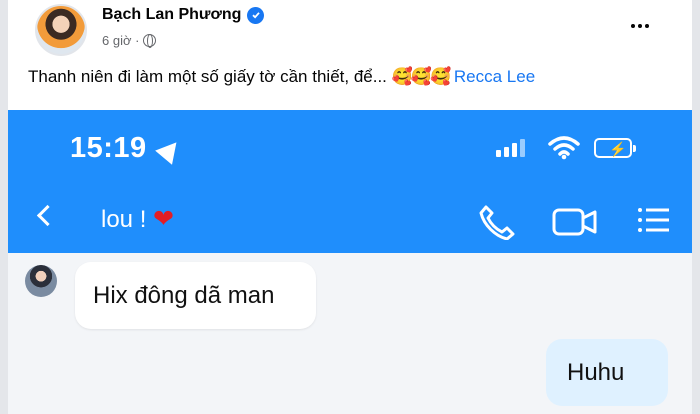  What do you see at coordinates (41, 281) in the screenshot?
I see `sender-avatar` at bounding box center [41, 281].